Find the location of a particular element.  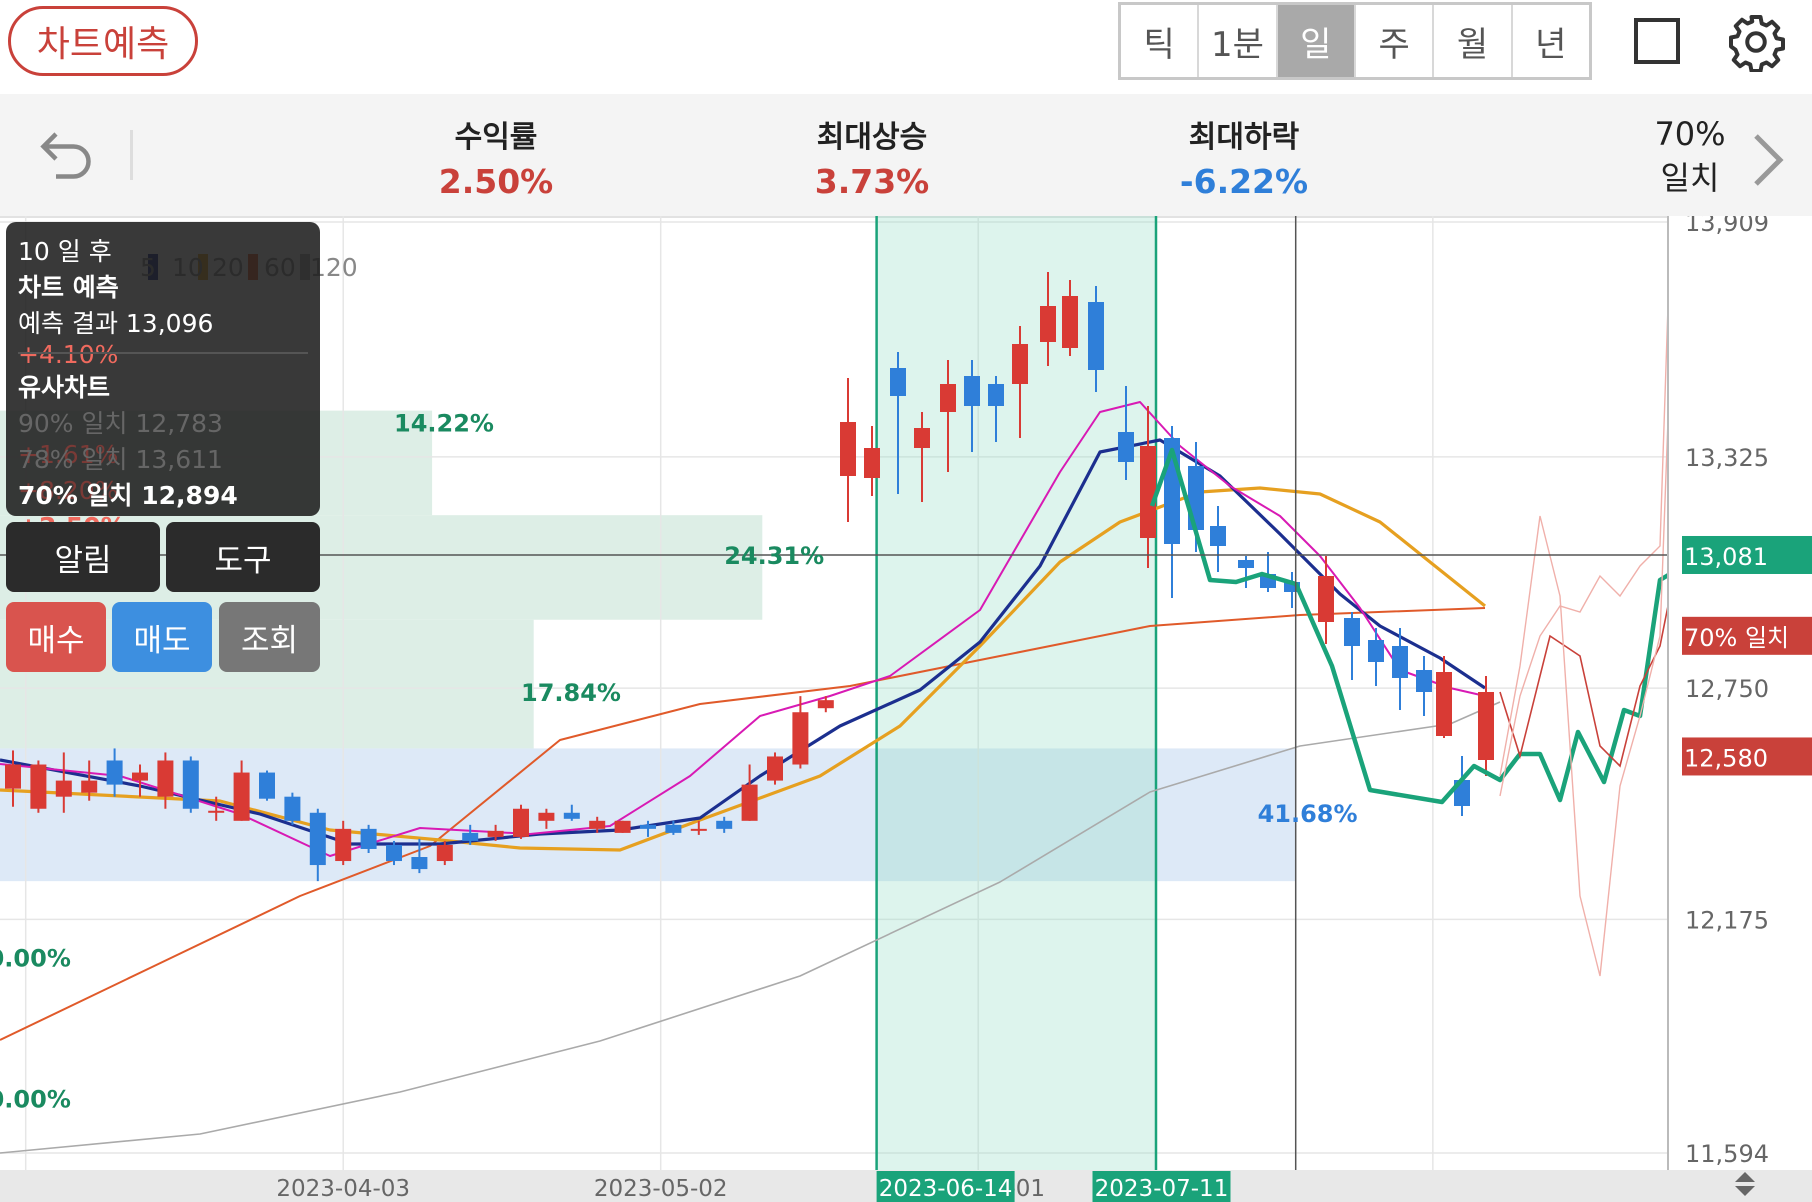

return-label: 수익률 is located at coordinates (496, 137).